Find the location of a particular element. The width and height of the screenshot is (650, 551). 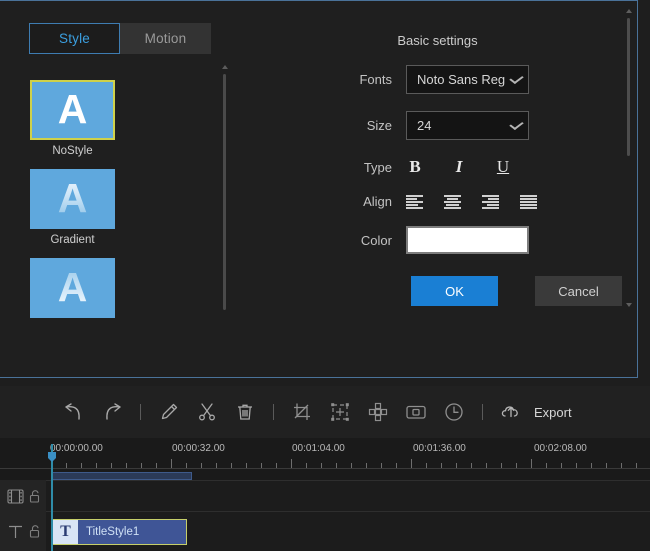

mosaic-button is located at coordinates (378, 412).